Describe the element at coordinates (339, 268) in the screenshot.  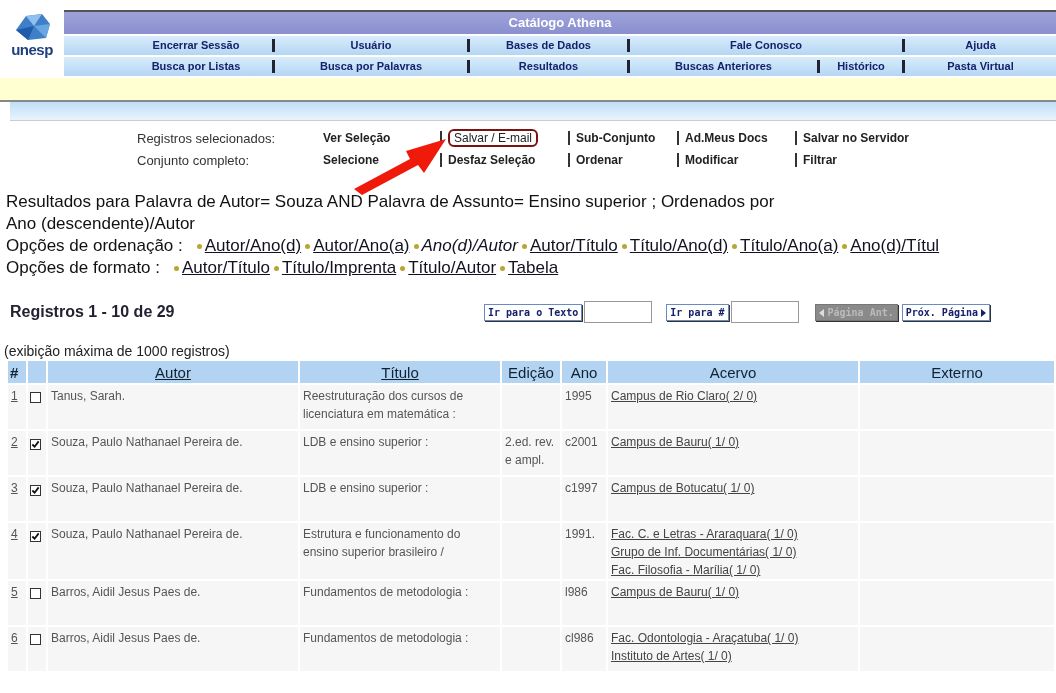
I see `format-option: Título/Imprenta` at that location.